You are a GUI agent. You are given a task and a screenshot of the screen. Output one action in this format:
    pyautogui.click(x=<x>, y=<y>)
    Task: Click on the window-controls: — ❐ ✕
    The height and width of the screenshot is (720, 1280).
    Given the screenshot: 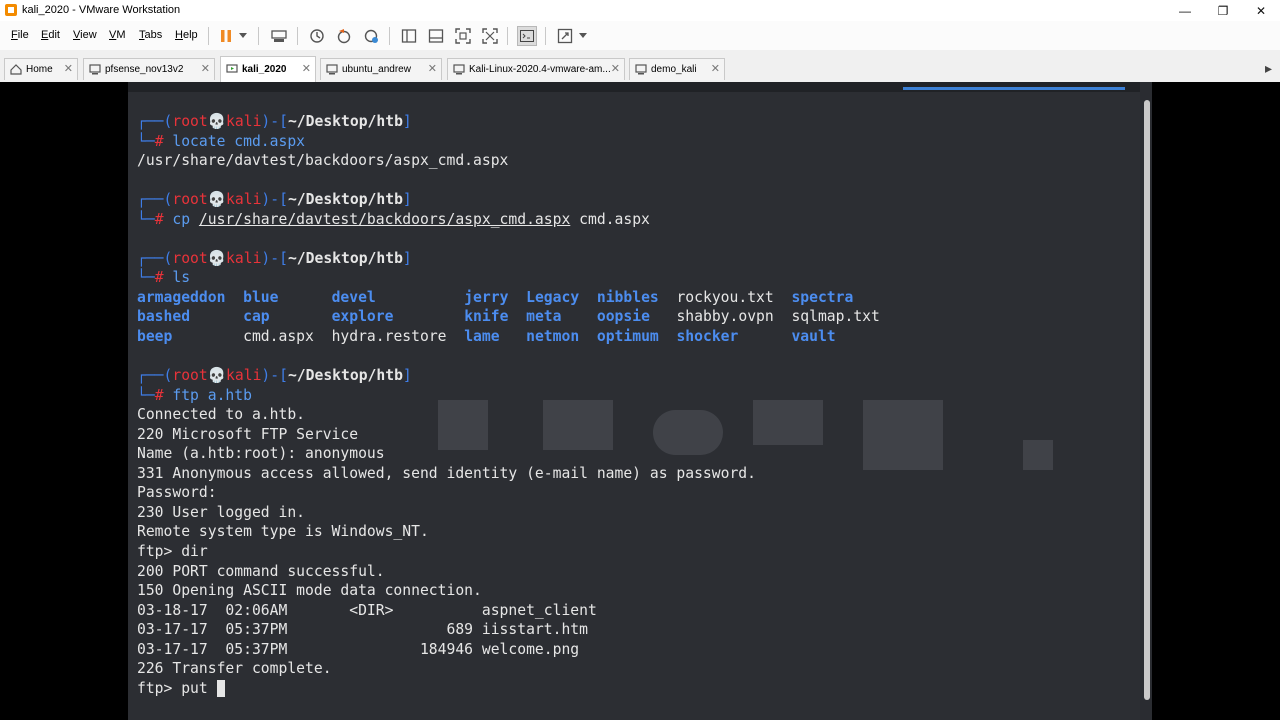 What is the action you would take?
    pyautogui.click(x=1223, y=10)
    